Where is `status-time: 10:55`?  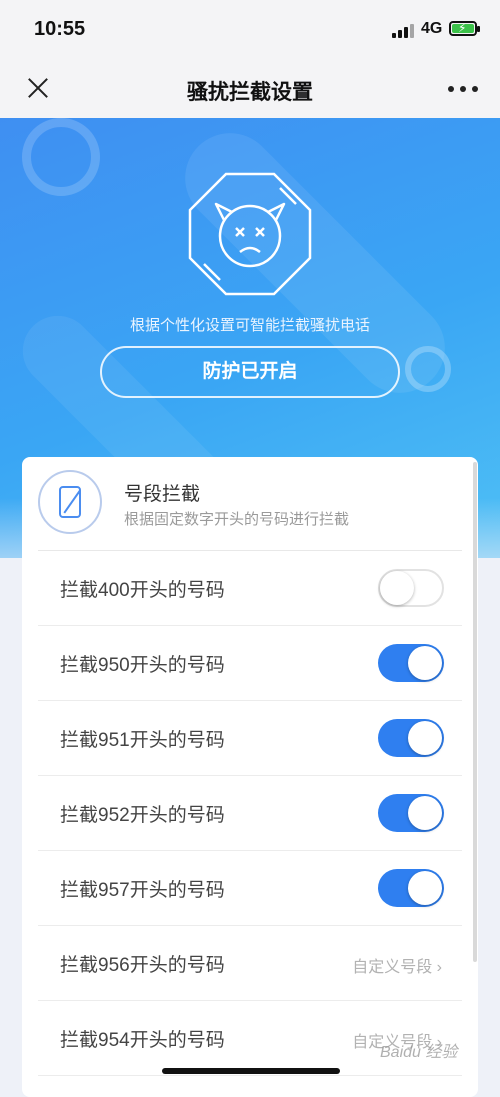
status-time: 10:55 is located at coordinates (60, 29).